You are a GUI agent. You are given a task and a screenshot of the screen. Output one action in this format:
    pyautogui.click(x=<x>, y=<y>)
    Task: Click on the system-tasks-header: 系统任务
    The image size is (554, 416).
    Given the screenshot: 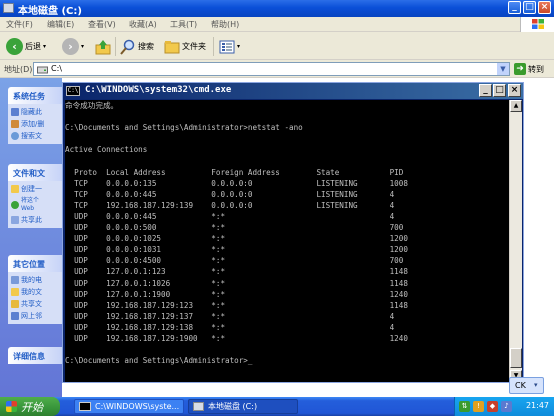 What is the action you would take?
    pyautogui.click(x=35, y=95)
    